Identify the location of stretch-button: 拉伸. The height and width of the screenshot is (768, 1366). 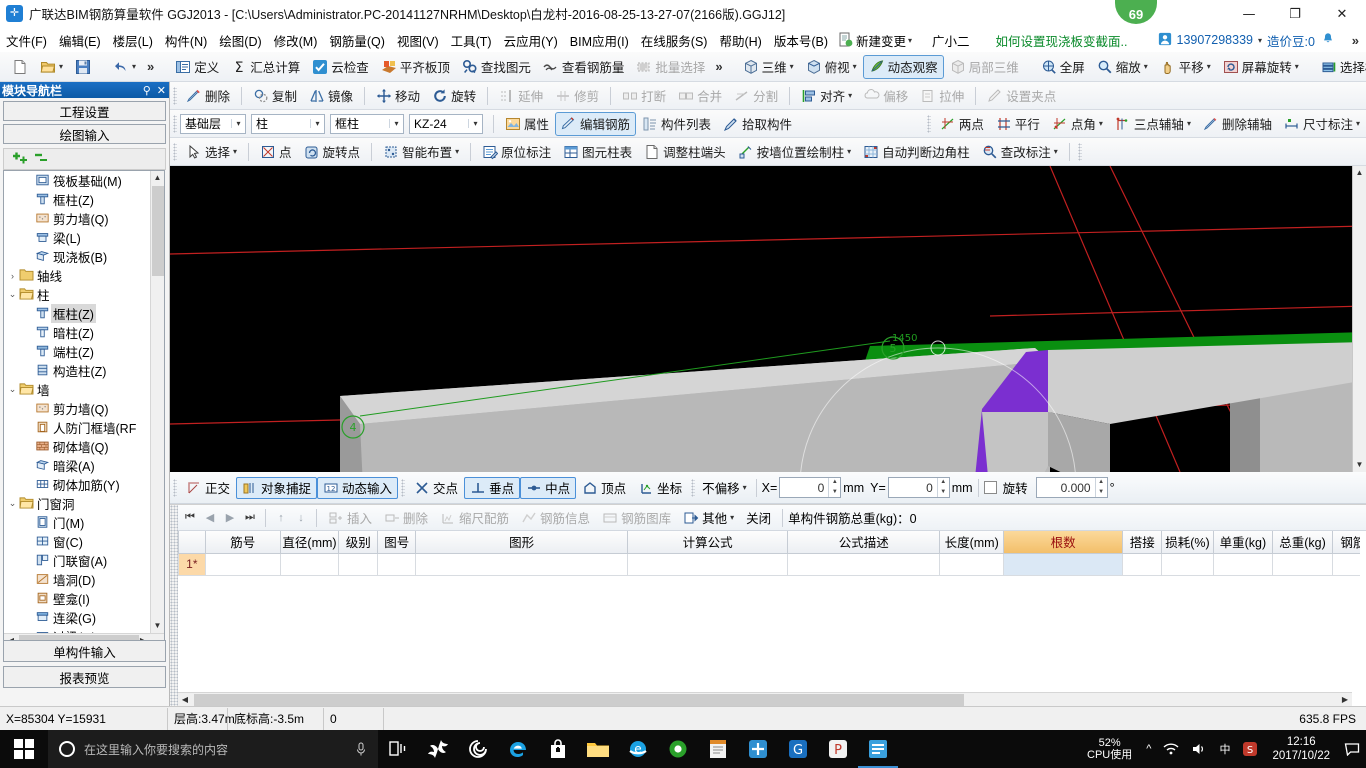
(942, 96).